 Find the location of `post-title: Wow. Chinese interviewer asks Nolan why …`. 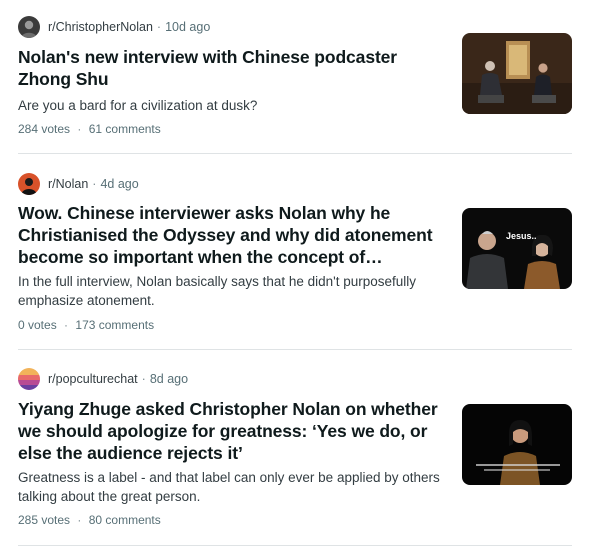

post-title: Wow. Chinese interviewer asks Nolan why … is located at coordinates (230, 235).